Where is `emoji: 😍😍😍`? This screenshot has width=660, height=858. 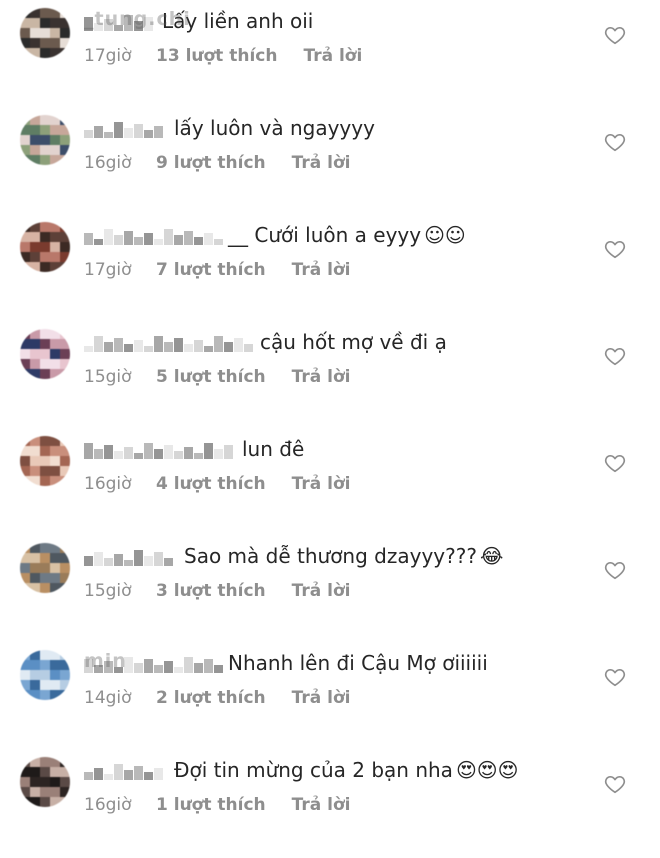
emoji: 😍😍😍 is located at coordinates (487, 770).